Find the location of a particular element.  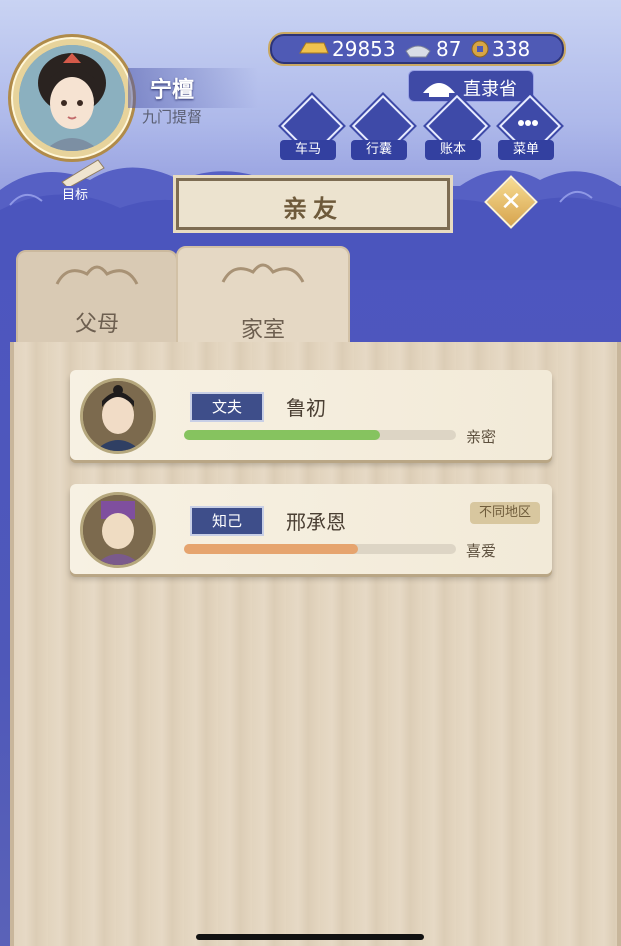

relation-name: 邢承恩 is located at coordinates (316, 522).